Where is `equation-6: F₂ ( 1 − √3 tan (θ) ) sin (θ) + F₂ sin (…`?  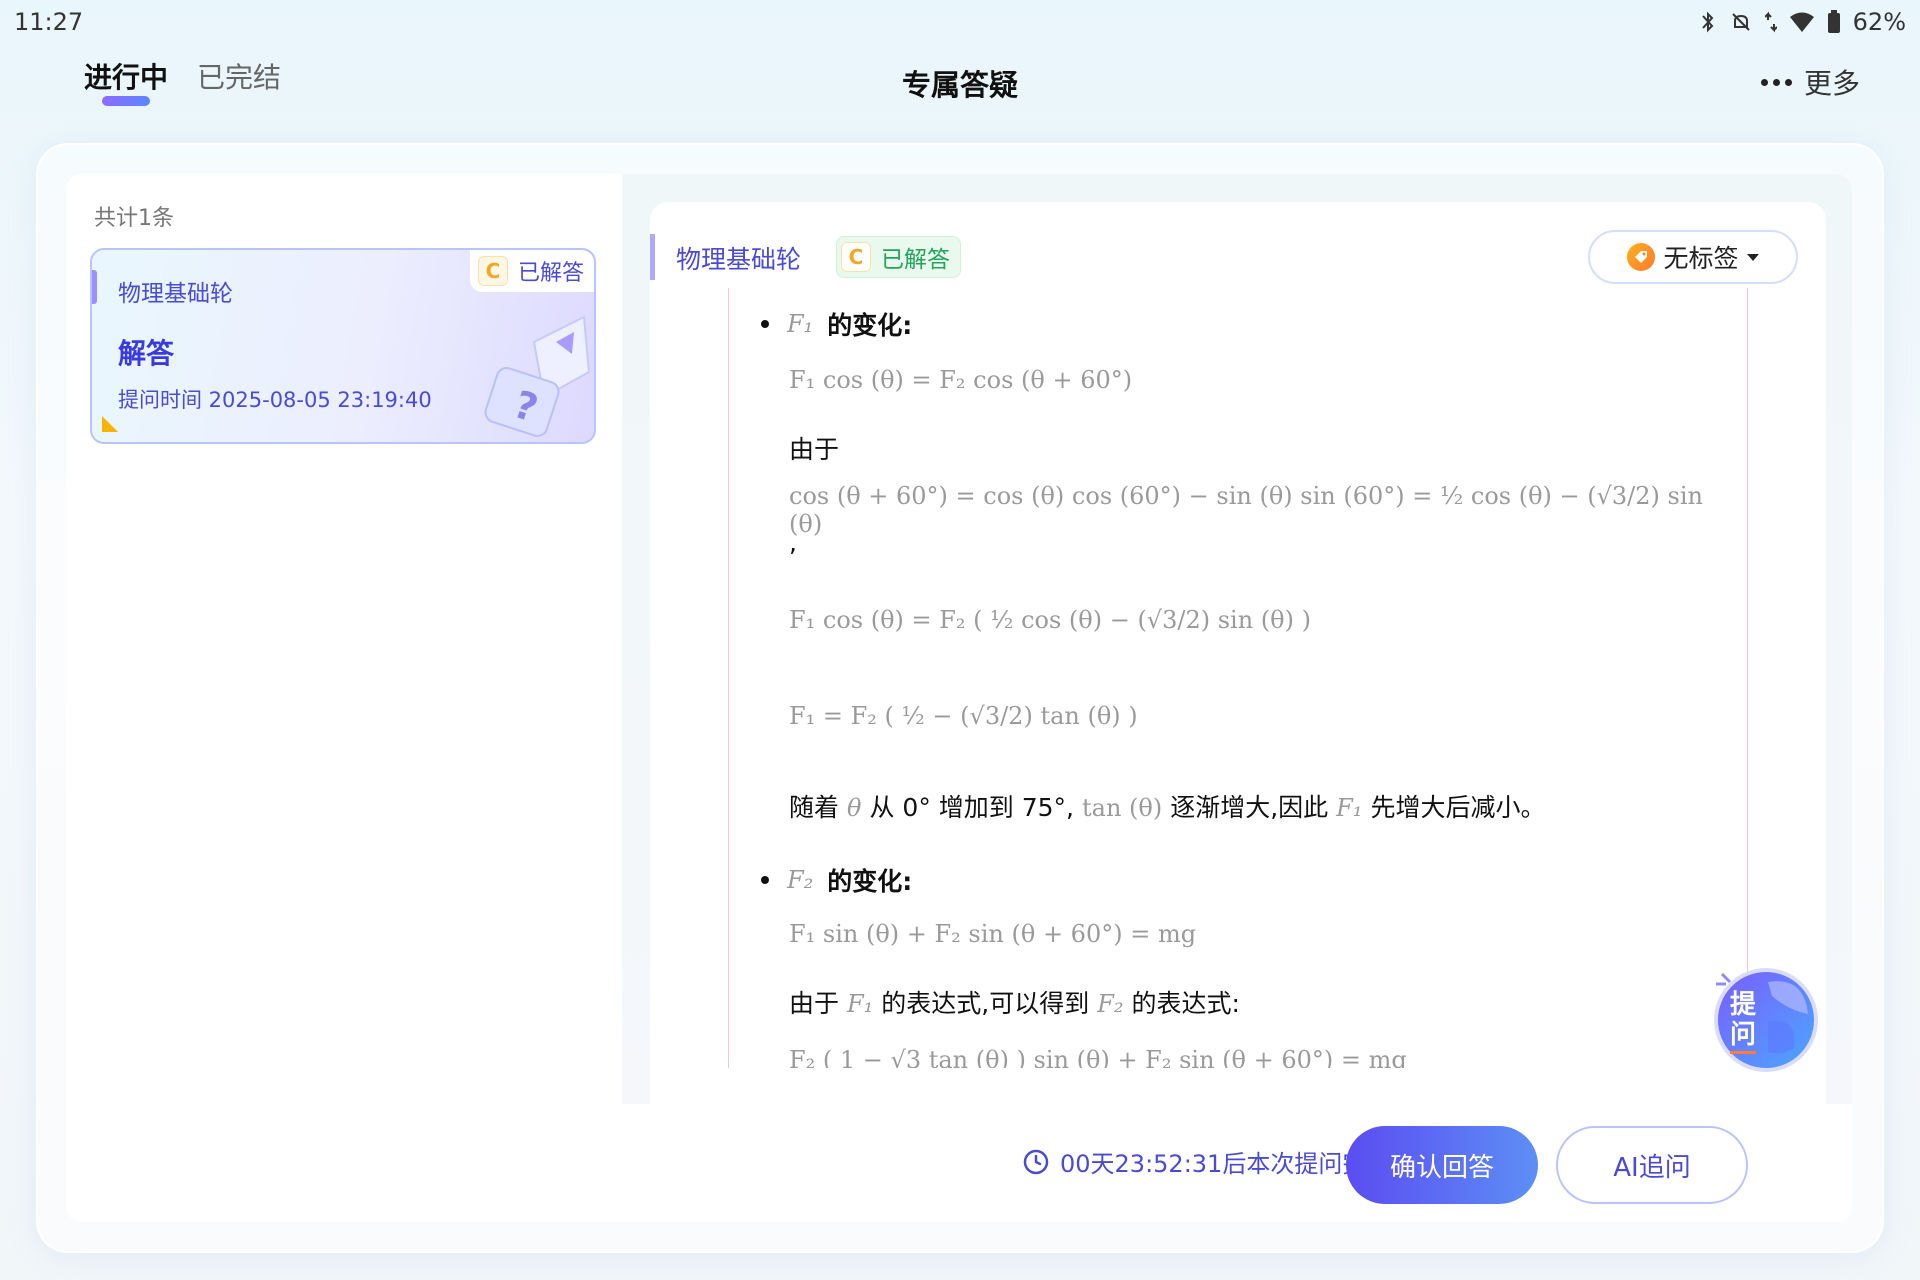 equation-6: F₂ ( 1 − √3 tan (θ) ) sin (θ) + F₂ sin (… is located at coordinates (1098, 1057).